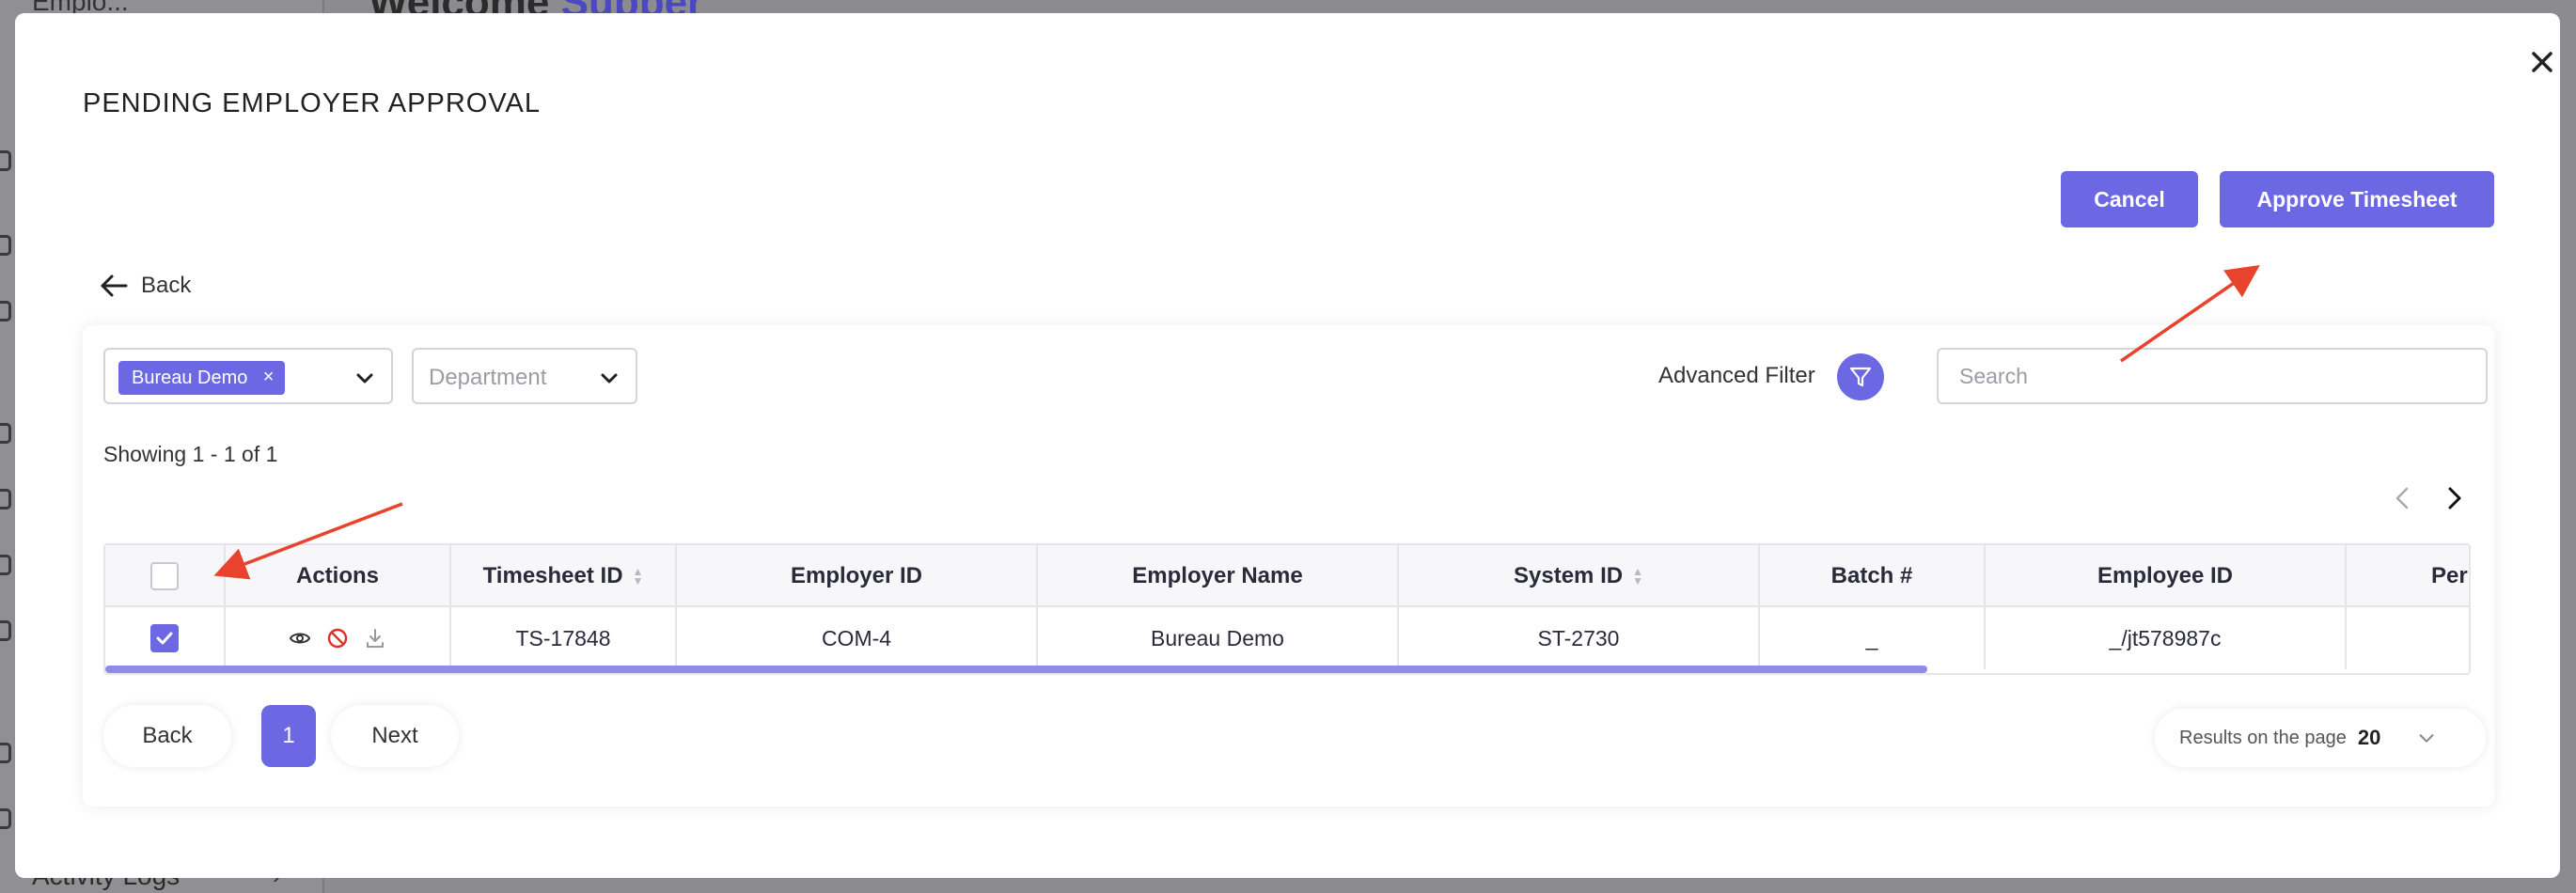 The width and height of the screenshot is (2576, 893). Describe the element at coordinates (552, 575) in the screenshot. I see `column-header-label: Timesheet ID` at that location.